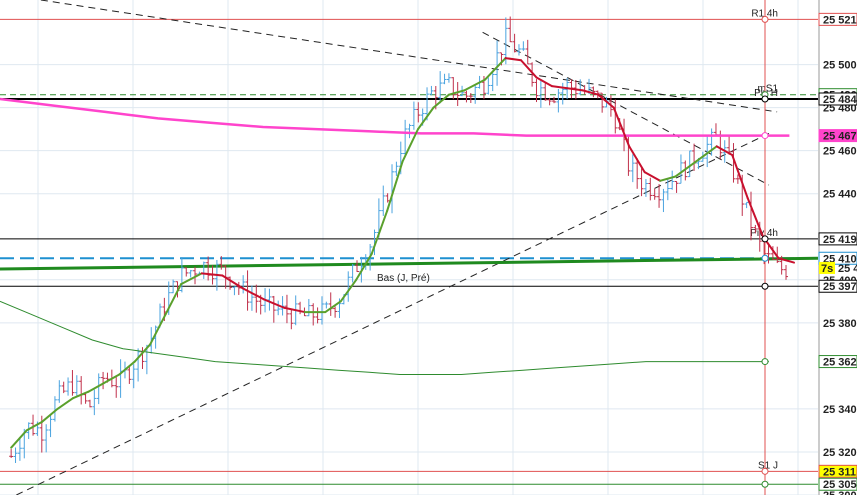 The image size is (857, 500). I want to click on current-price-tag-text: 25 409,, so click(847, 269).